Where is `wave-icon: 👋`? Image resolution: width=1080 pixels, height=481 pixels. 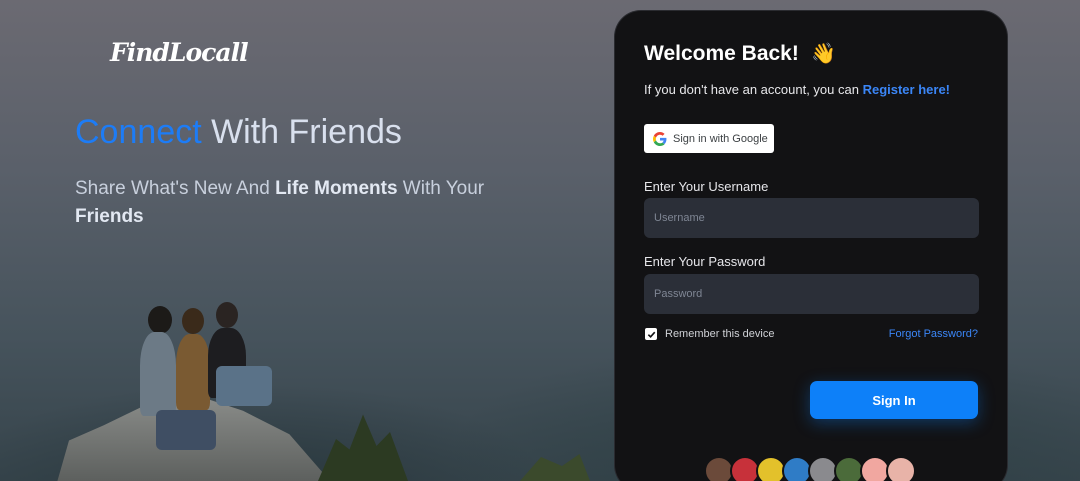 wave-icon: 👋 is located at coordinates (823, 53).